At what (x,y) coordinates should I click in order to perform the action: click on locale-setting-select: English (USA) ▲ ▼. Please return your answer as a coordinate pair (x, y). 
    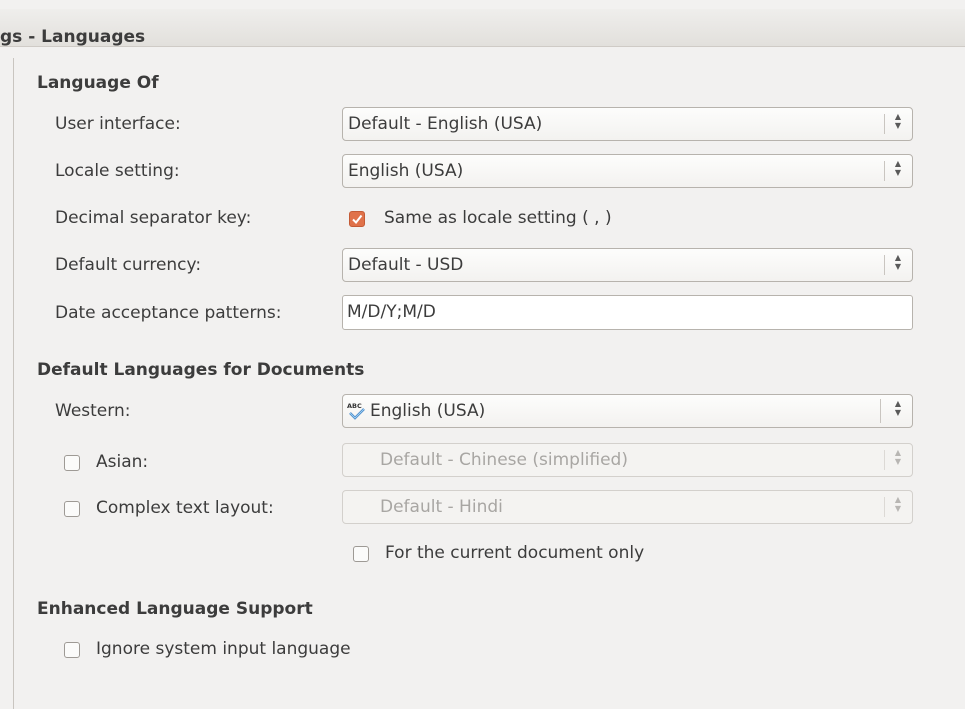
    Looking at the image, I should click on (627, 171).